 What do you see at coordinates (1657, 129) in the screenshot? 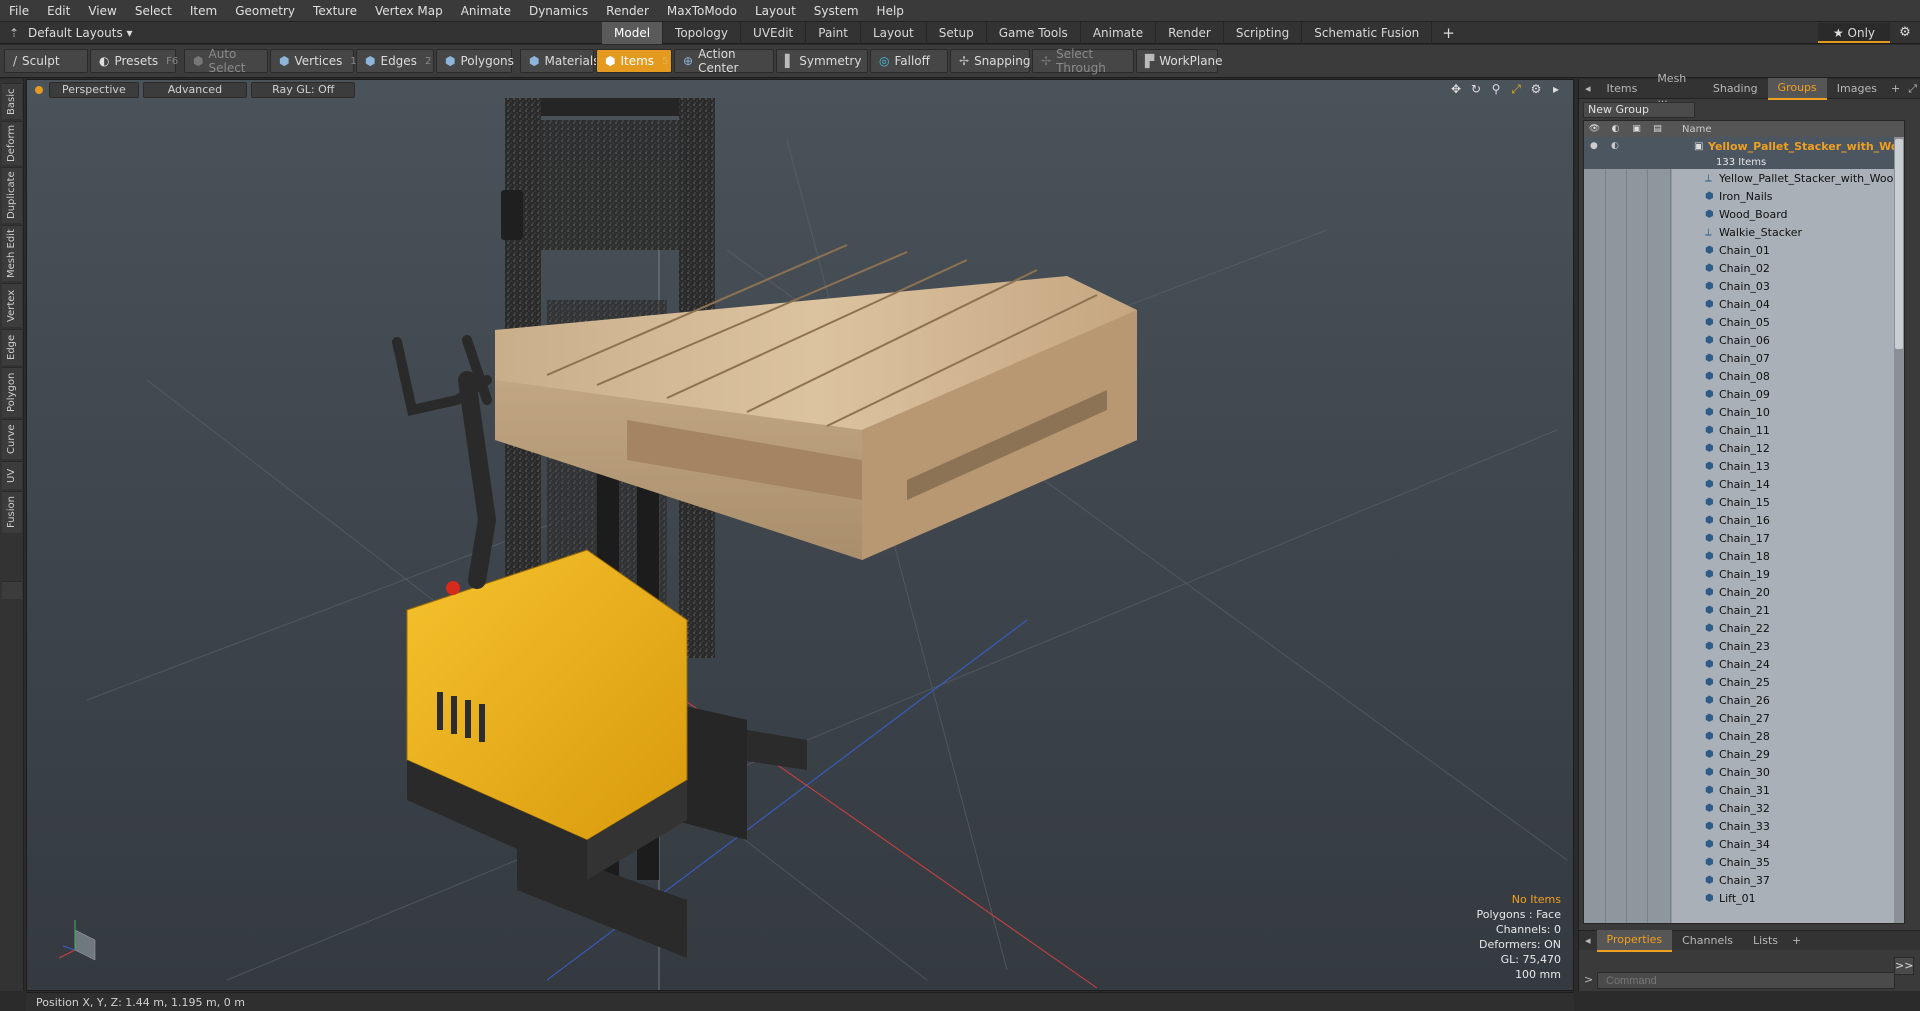
I see `select-column-icon: ▤` at bounding box center [1657, 129].